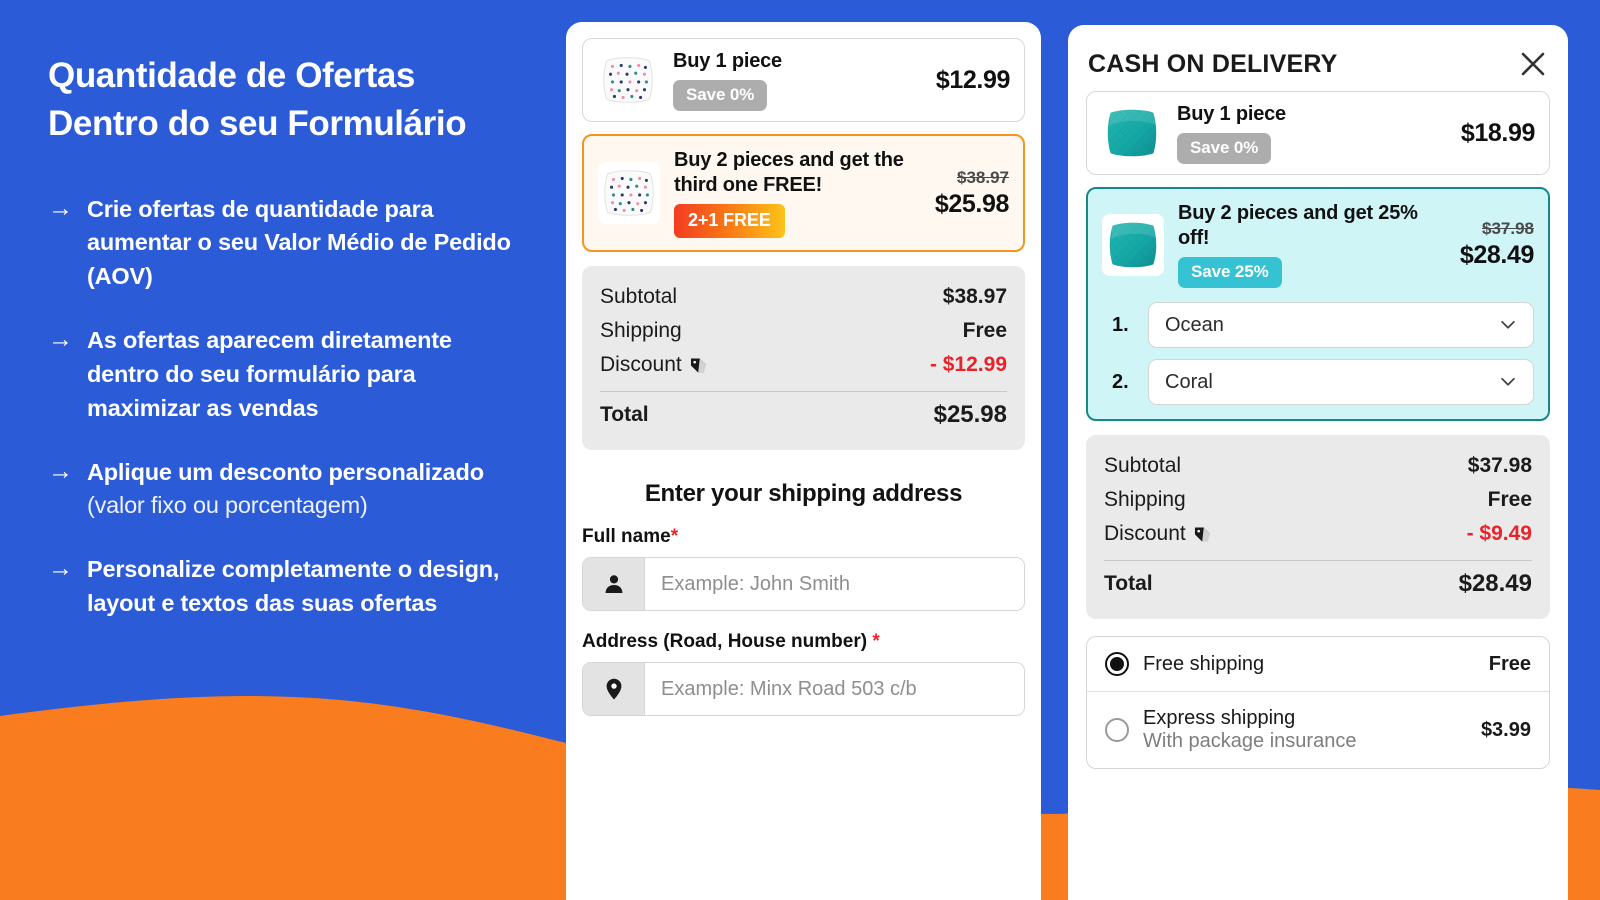  What do you see at coordinates (1533, 64) in the screenshot?
I see `close-icon` at bounding box center [1533, 64].